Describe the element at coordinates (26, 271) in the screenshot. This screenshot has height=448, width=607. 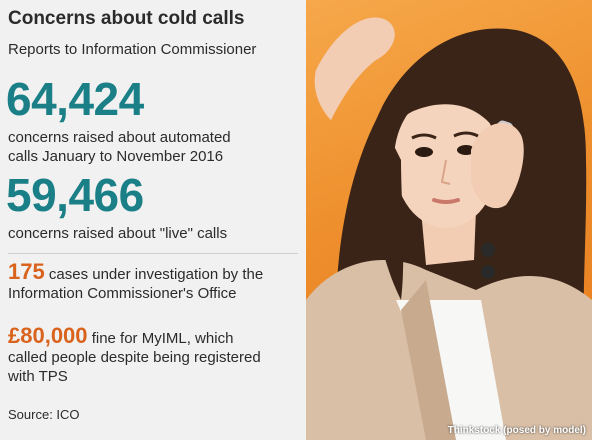
I see `investigations-count: 175` at that location.